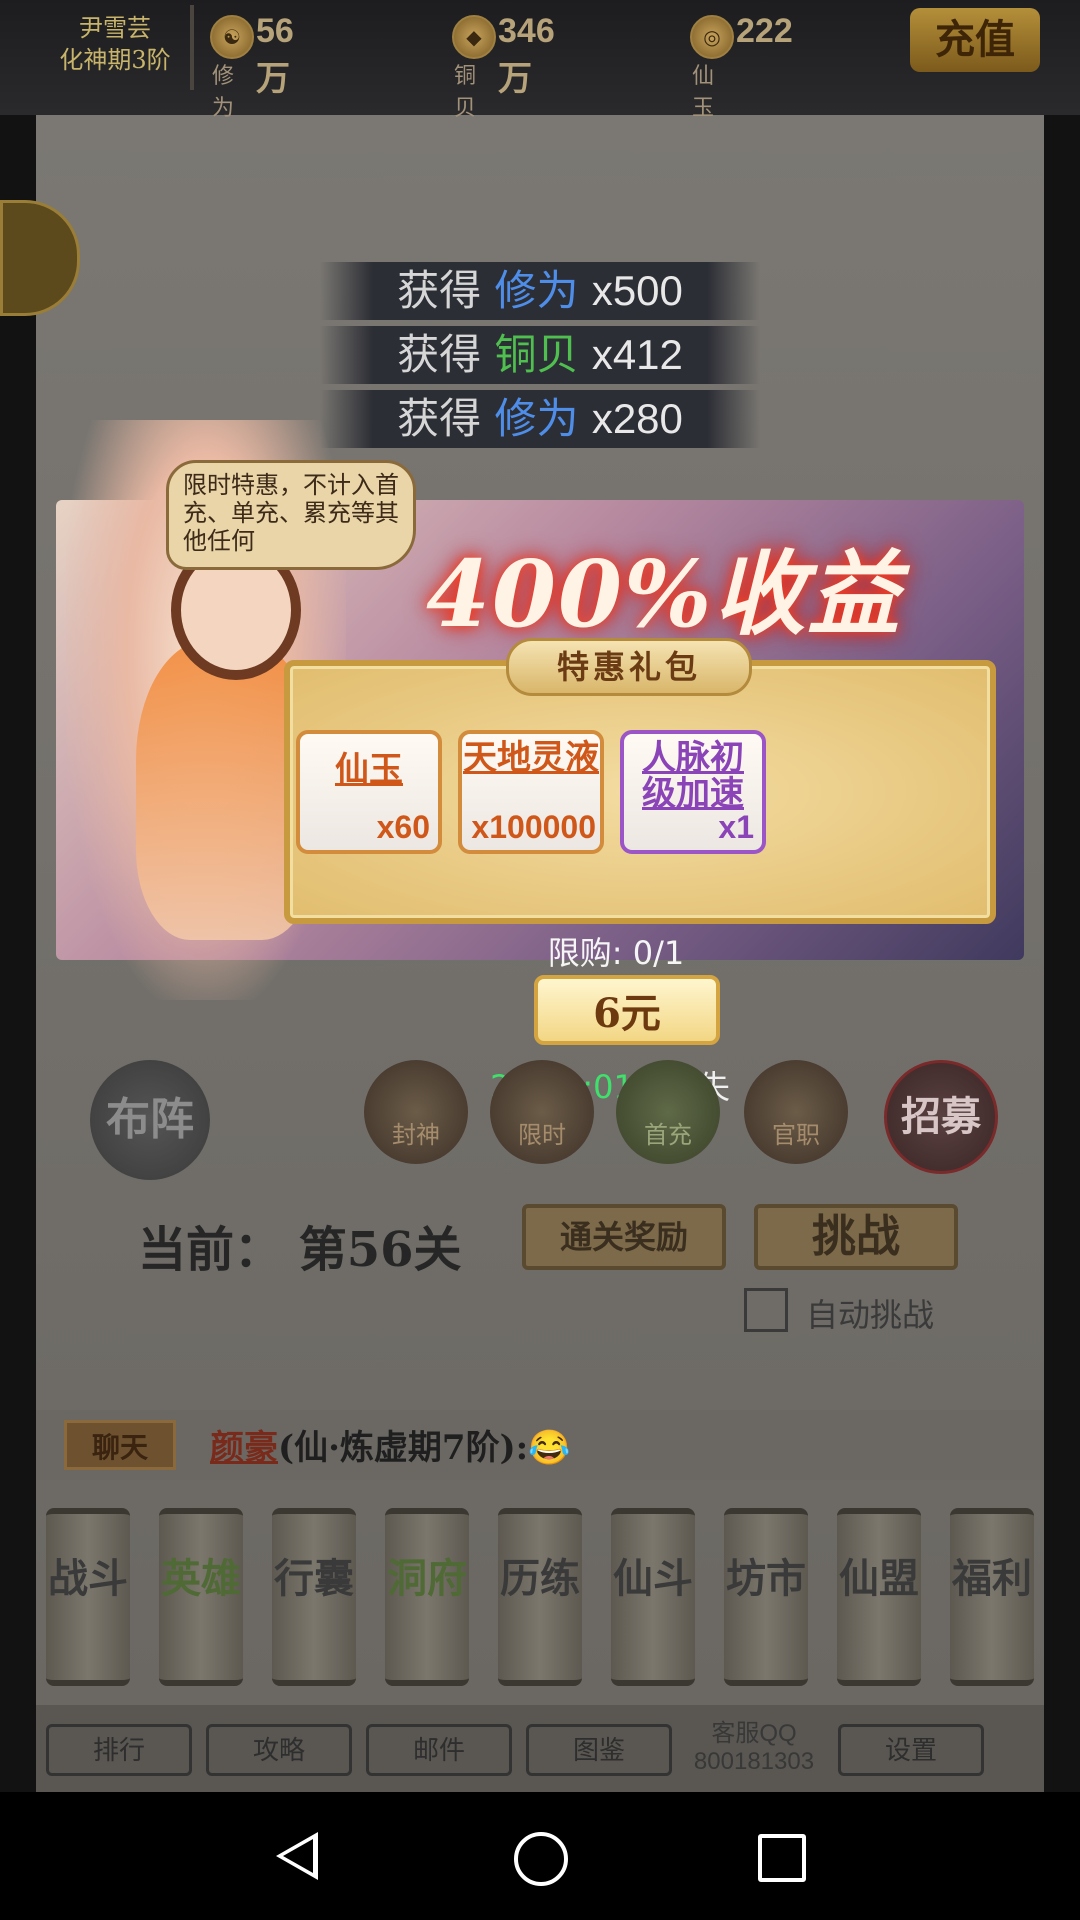 This screenshot has height=1920, width=1080. What do you see at coordinates (291, 515) in the screenshot?
I see `speech-bubble: 限时特惠，不计入首充、单充、累充等其他任何` at bounding box center [291, 515].